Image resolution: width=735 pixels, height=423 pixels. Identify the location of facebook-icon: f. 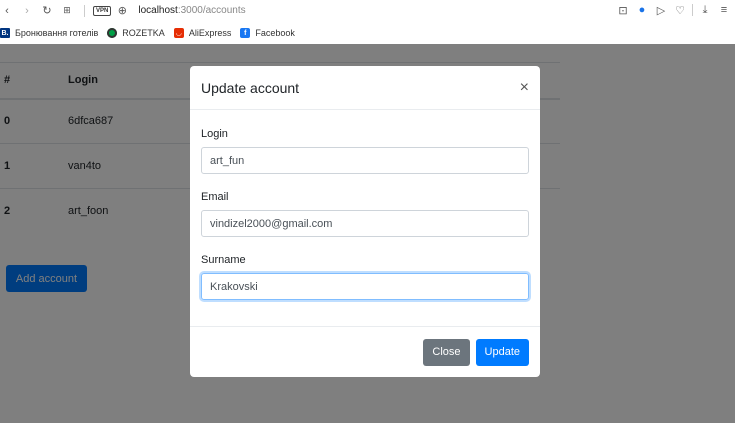
(245, 33).